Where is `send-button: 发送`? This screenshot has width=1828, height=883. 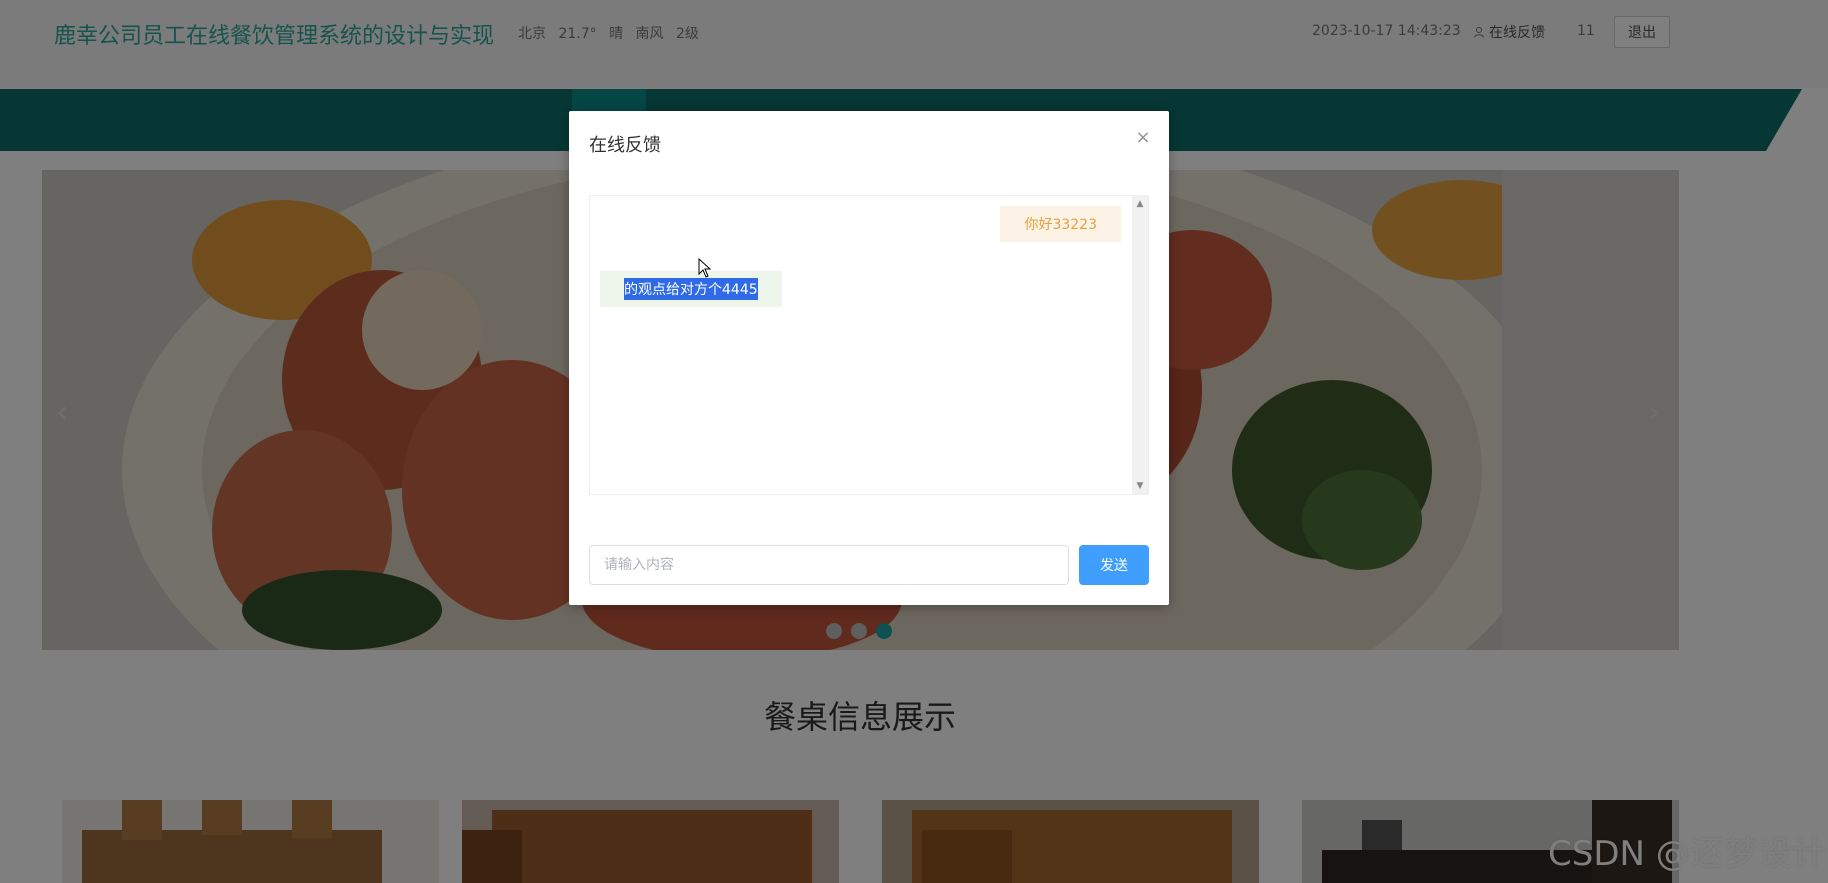
send-button: 发送 is located at coordinates (1114, 565).